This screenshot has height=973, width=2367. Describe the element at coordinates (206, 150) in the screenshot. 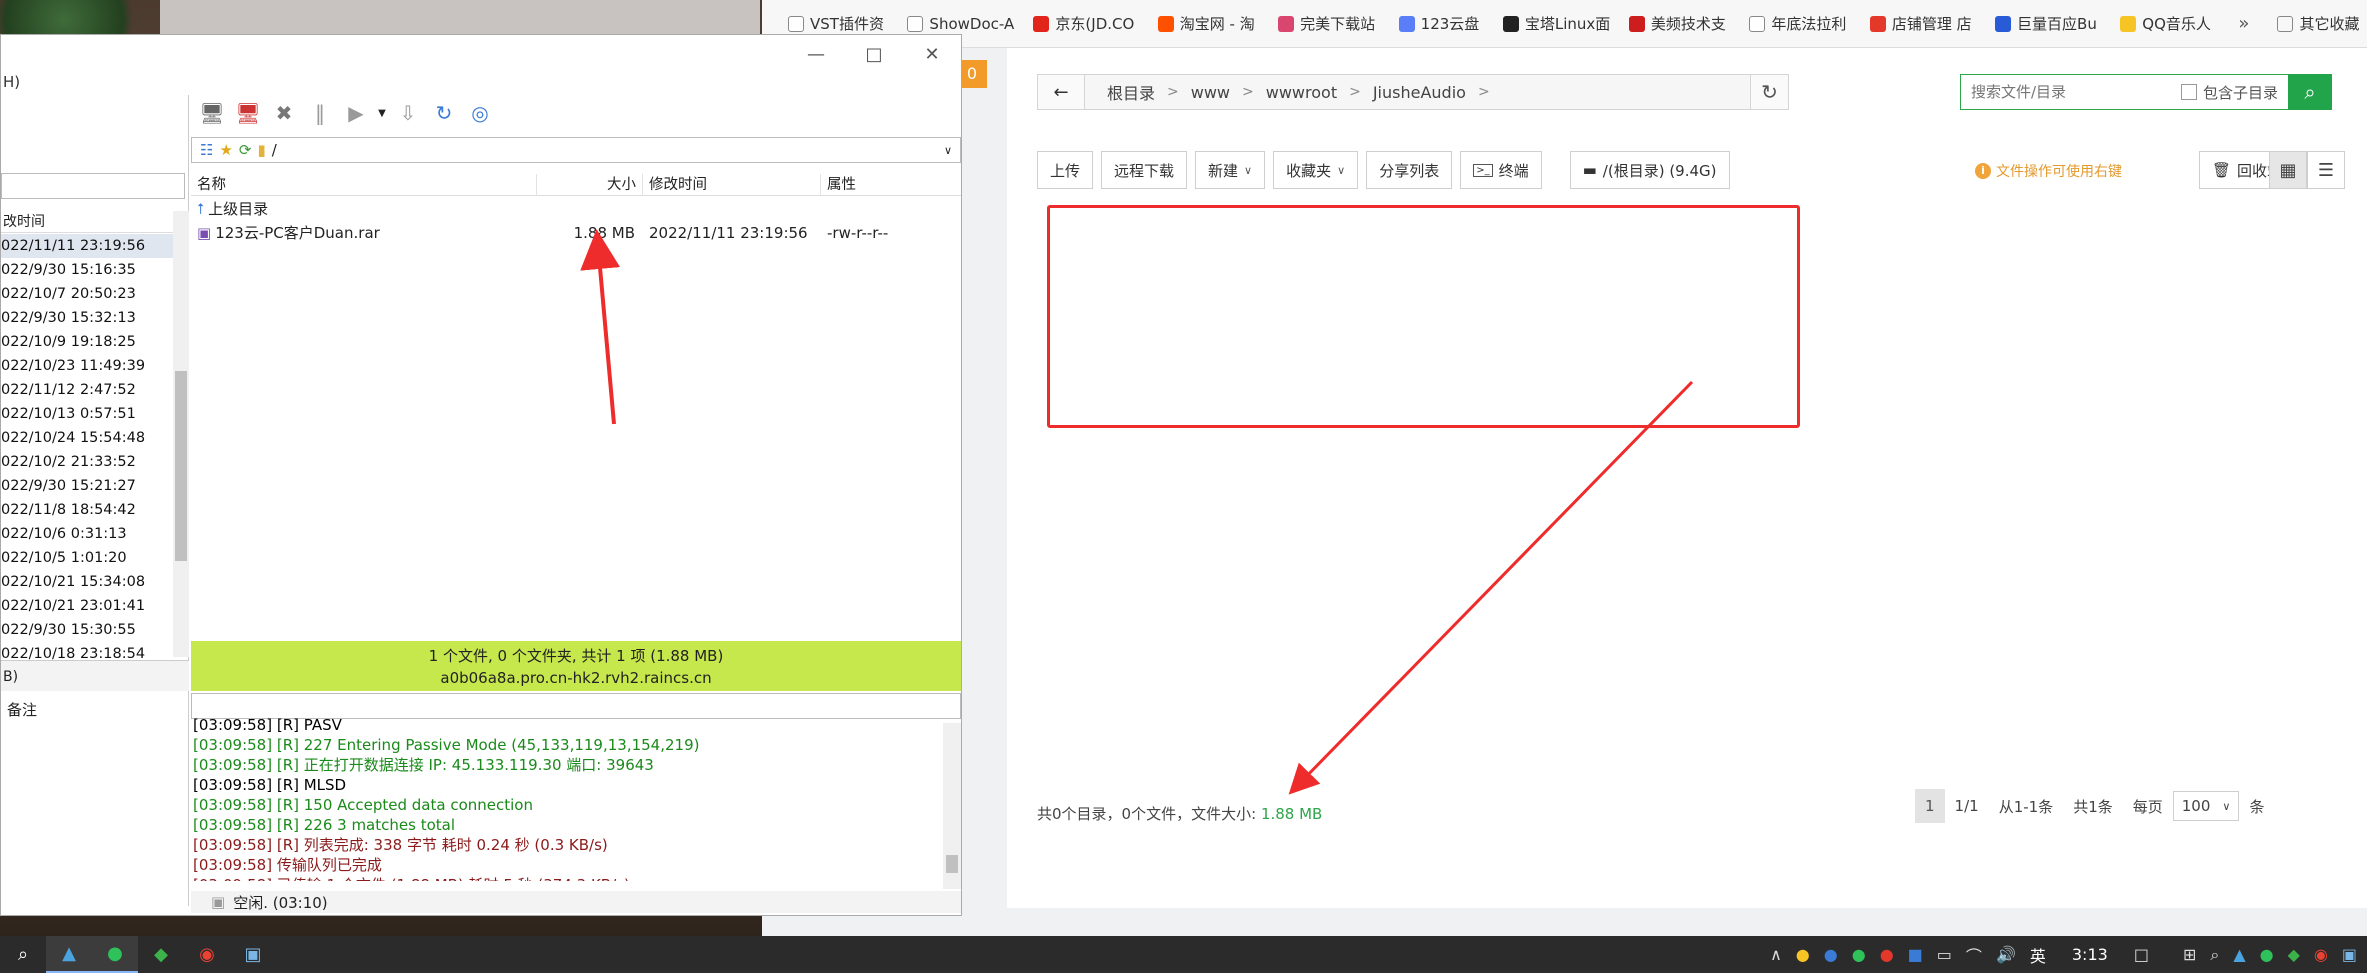

I see `tree-icon: ☷` at that location.